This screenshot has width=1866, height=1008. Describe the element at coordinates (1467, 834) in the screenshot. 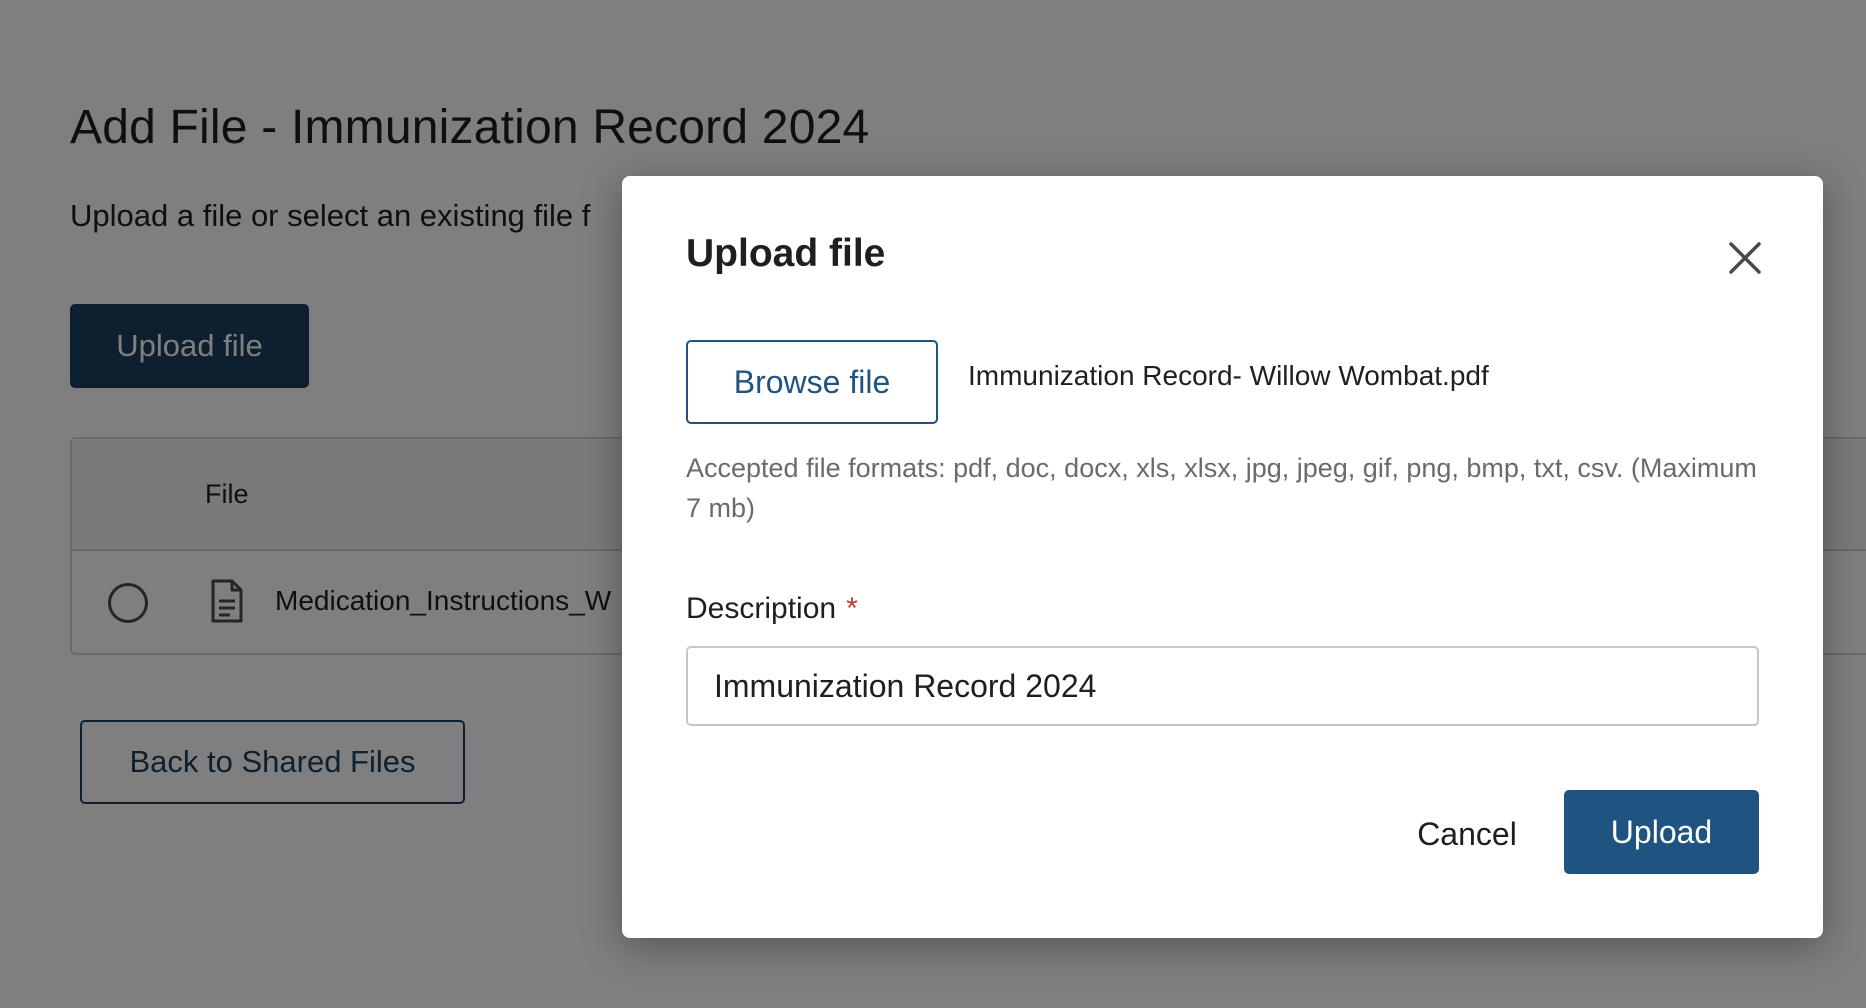

I see `cancel-button: Cancel` at that location.